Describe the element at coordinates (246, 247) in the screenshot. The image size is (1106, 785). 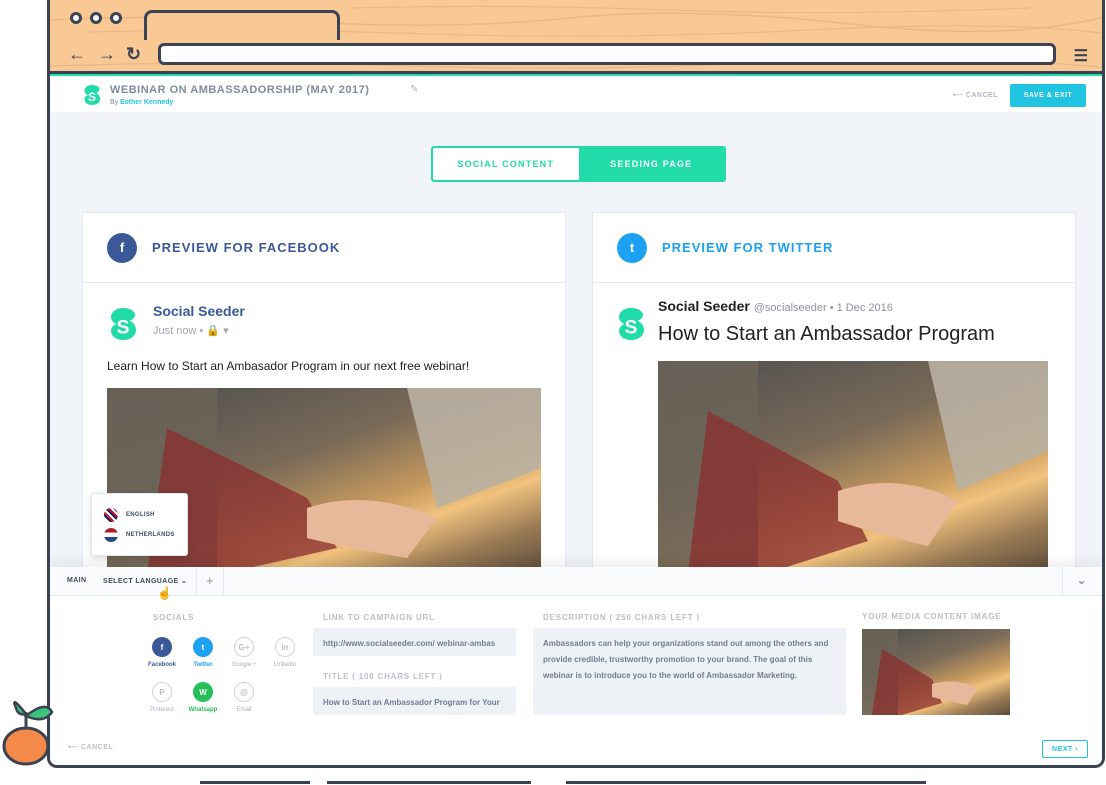
I see `facebook-preview-heading: PREVIEW FOR FACEBOOK` at that location.